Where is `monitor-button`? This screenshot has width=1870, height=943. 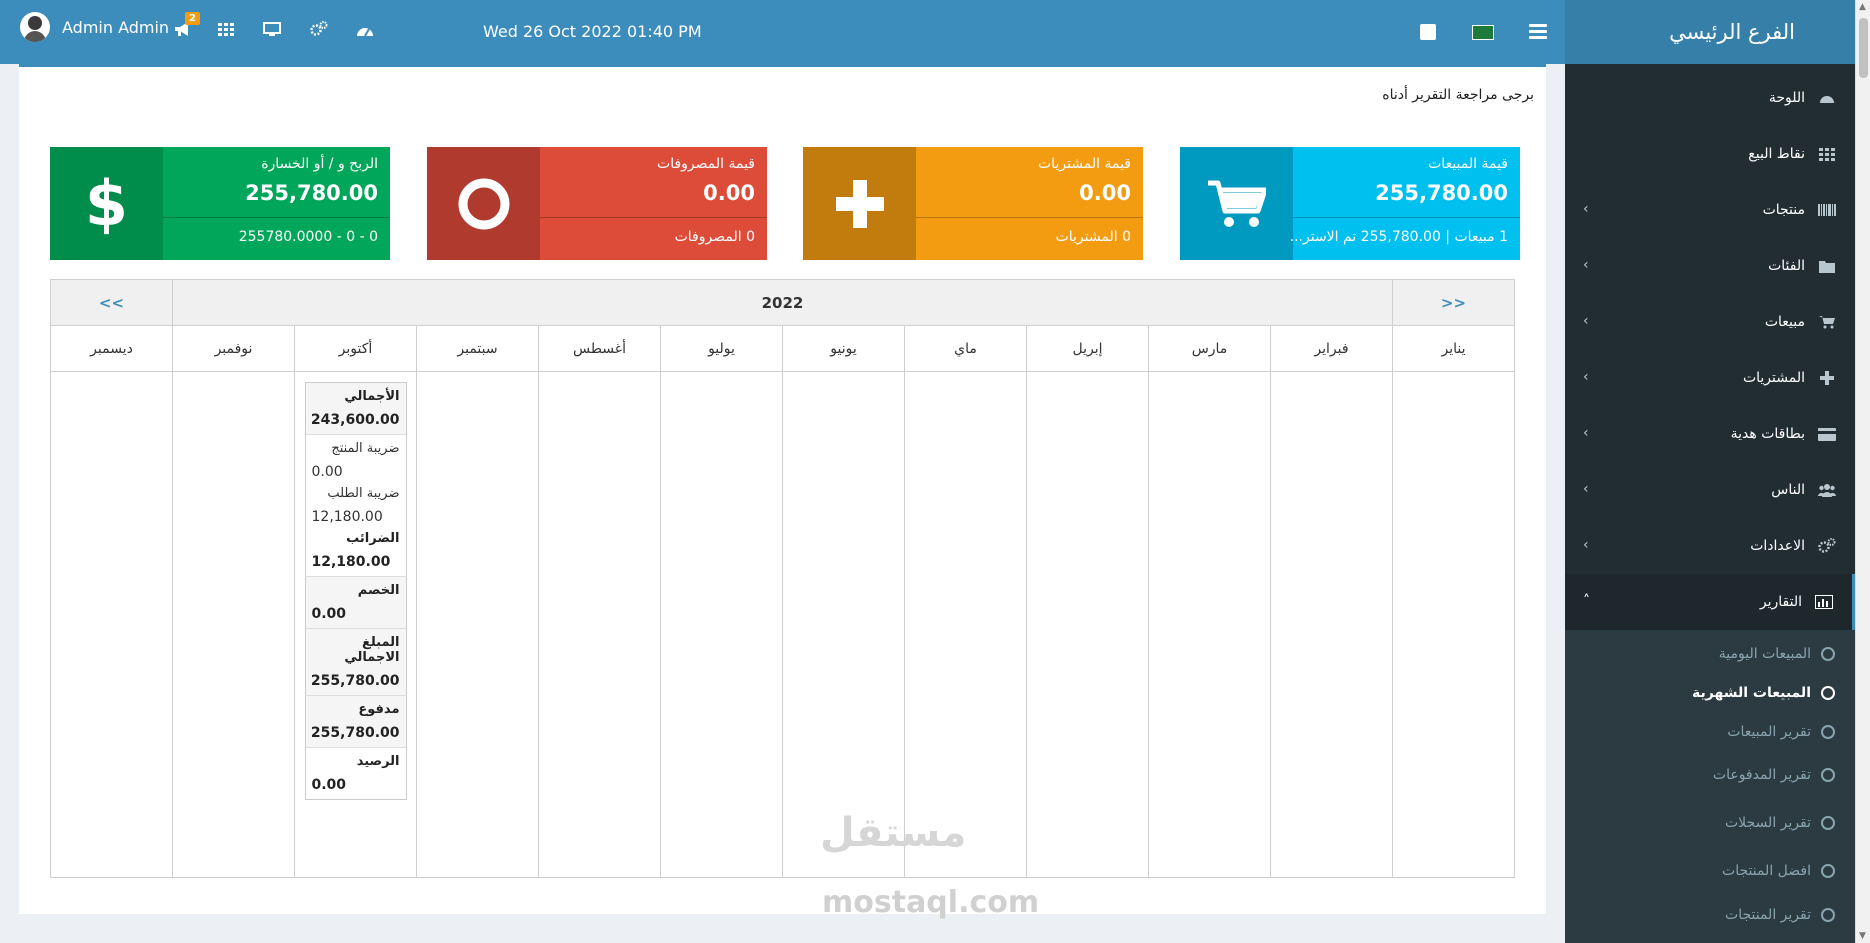 monitor-button is located at coordinates (272, 31).